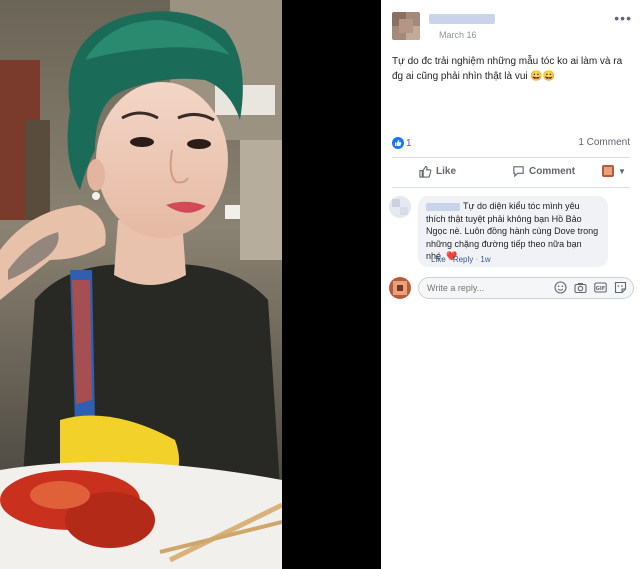 The height and width of the screenshot is (569, 640). What do you see at coordinates (398, 143) in the screenshot?
I see `like-reaction-icon` at bounding box center [398, 143].